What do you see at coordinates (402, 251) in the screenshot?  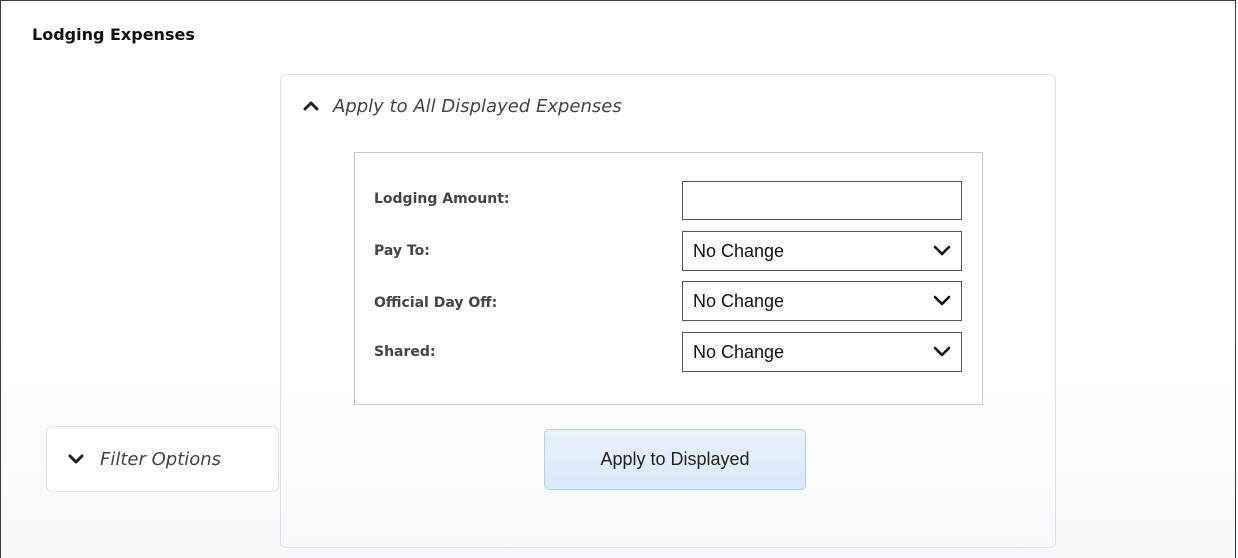 I see `pay-to-label: Pay To:` at bounding box center [402, 251].